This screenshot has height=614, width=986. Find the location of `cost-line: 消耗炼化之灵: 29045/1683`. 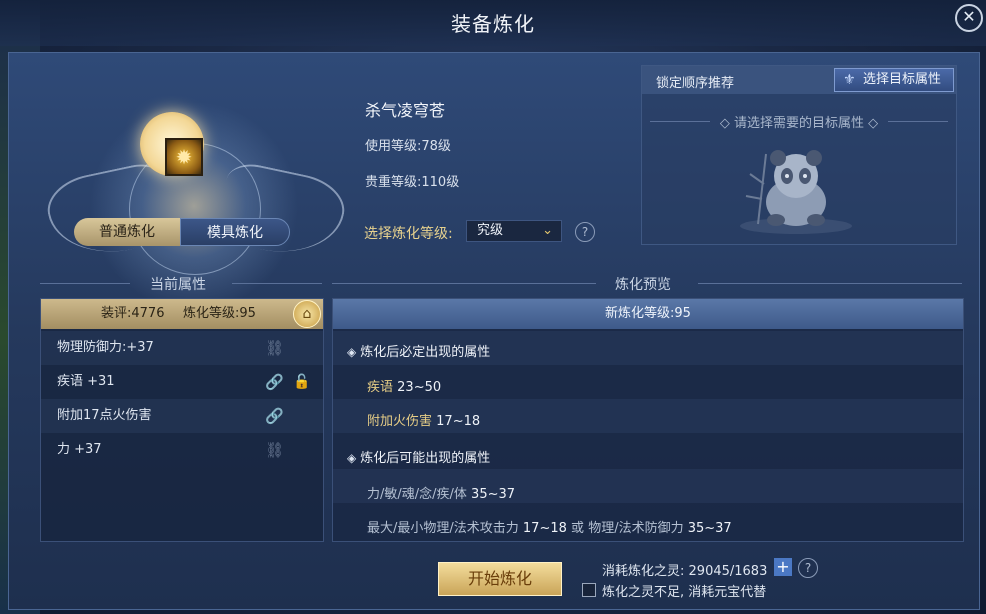

cost-line: 消耗炼化之灵: 29045/1683 is located at coordinates (684, 569).